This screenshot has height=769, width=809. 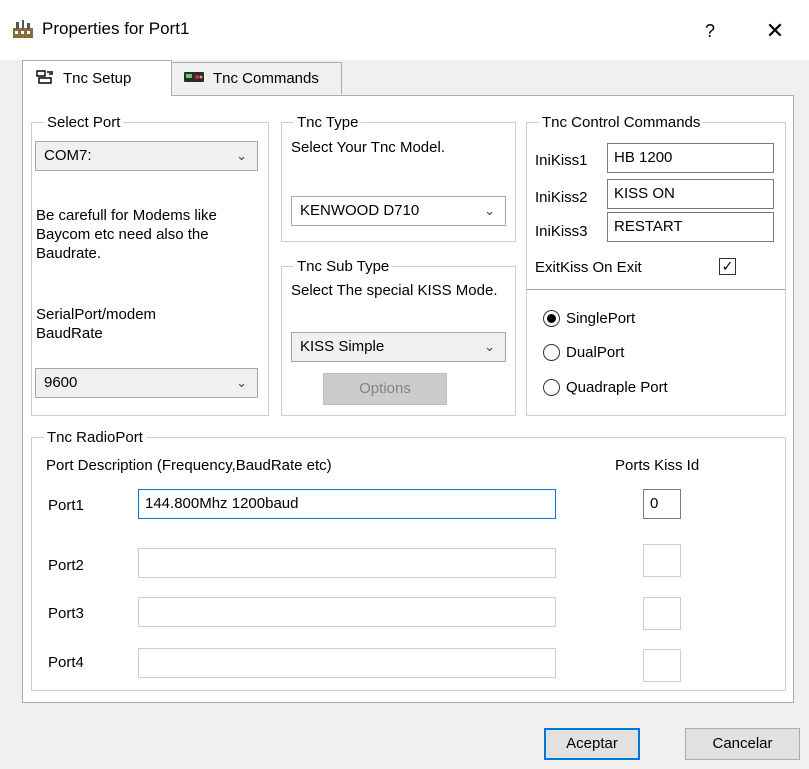 I want to click on com-port-value: COM7:, so click(x=68, y=155).